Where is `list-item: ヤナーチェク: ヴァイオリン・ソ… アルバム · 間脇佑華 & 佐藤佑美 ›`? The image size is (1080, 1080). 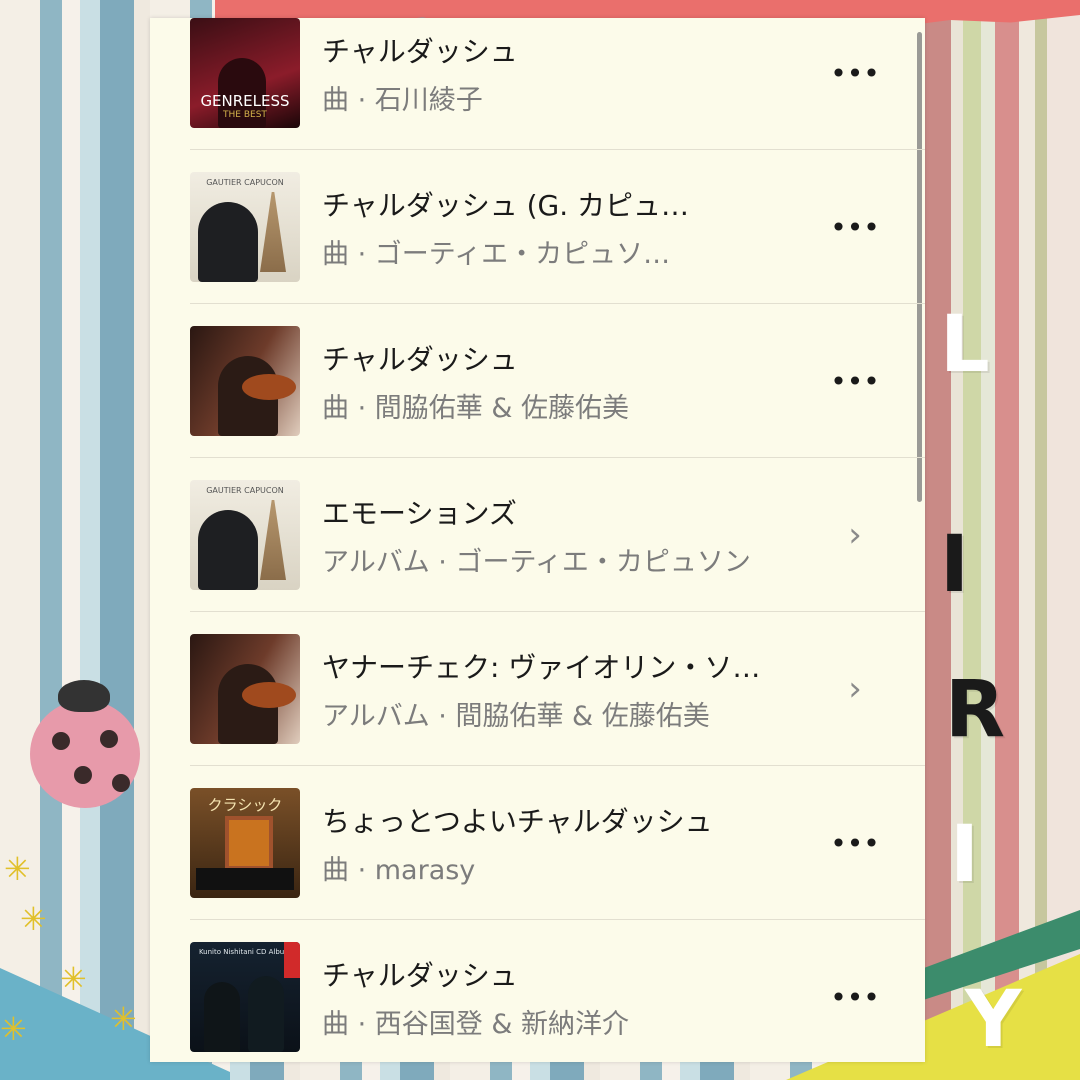 list-item: ヤナーチェク: ヴァイオリン・ソ… アルバム · 間脇佑華 & 佐藤佑美 › is located at coordinates (557, 689).